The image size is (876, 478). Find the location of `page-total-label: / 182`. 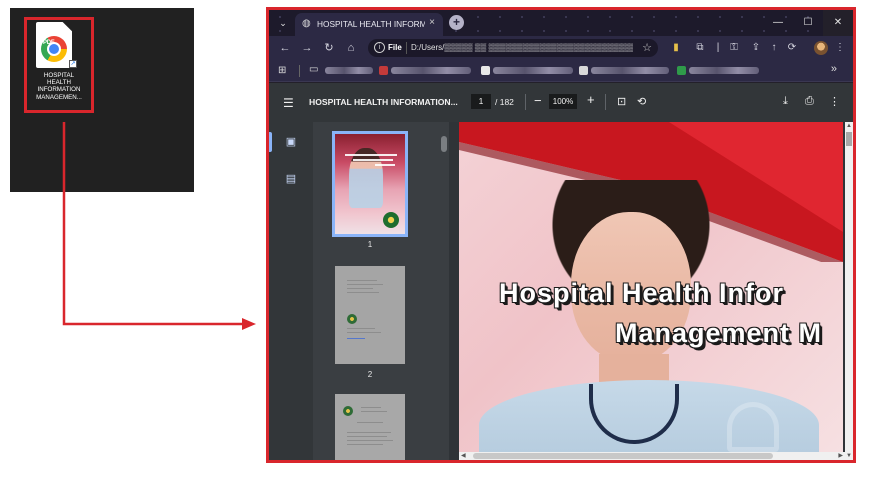

page-total-label: / 182 is located at coordinates (504, 102).